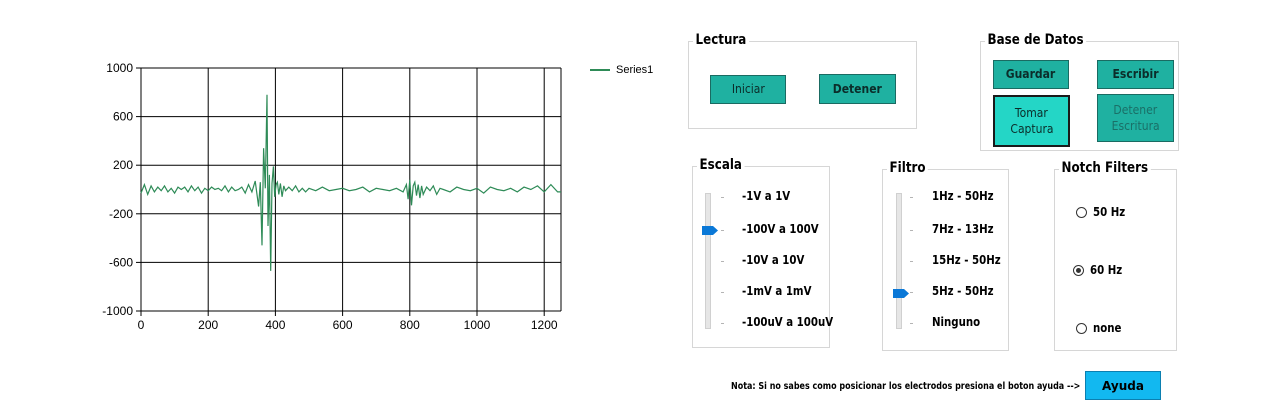 Image resolution: width=1264 pixels, height=406 pixels. Describe the element at coordinates (776, 291) in the screenshot. I see `escala-option: -1mV a 1mV` at that location.